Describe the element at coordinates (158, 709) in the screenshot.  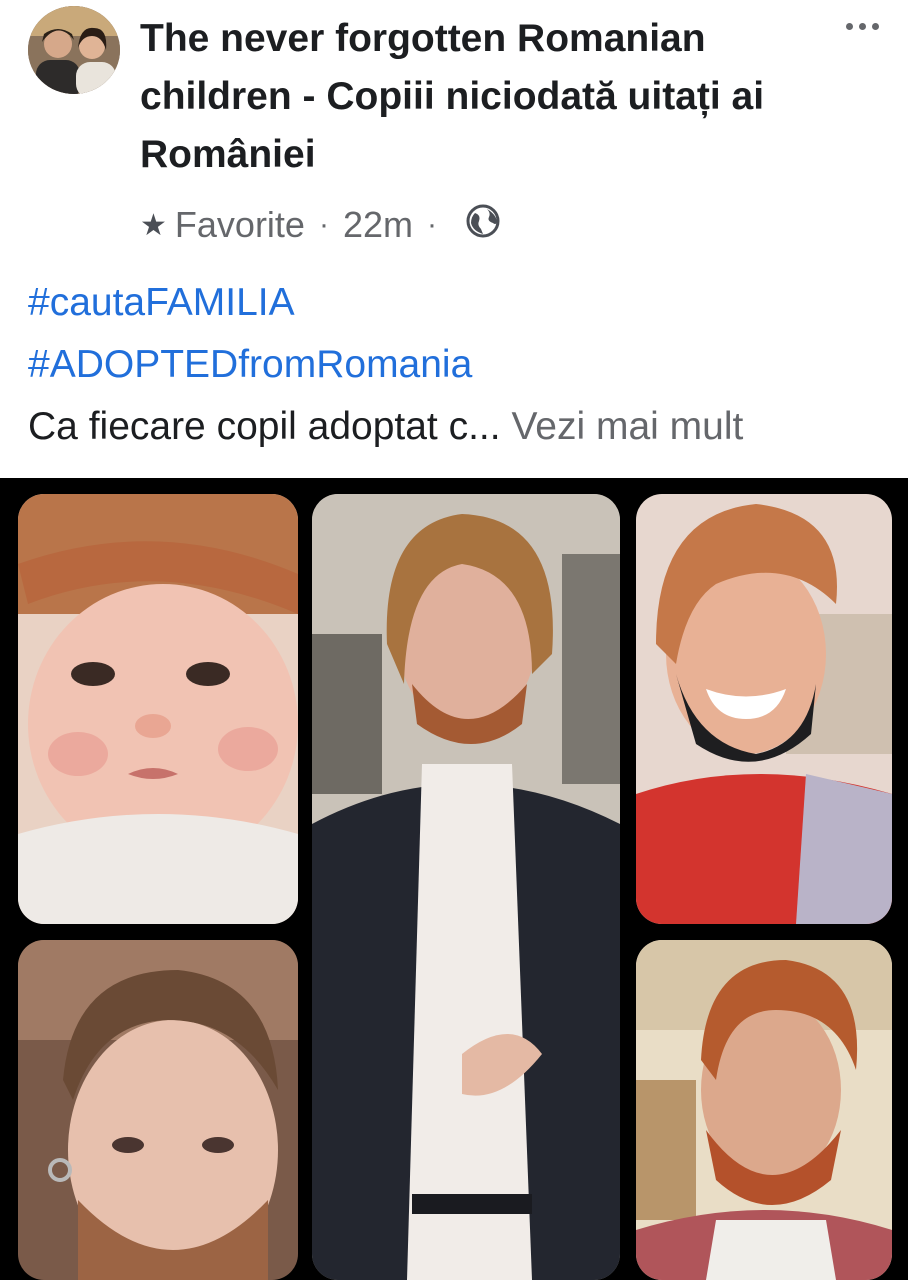
I see `collage-tile-baby` at that location.